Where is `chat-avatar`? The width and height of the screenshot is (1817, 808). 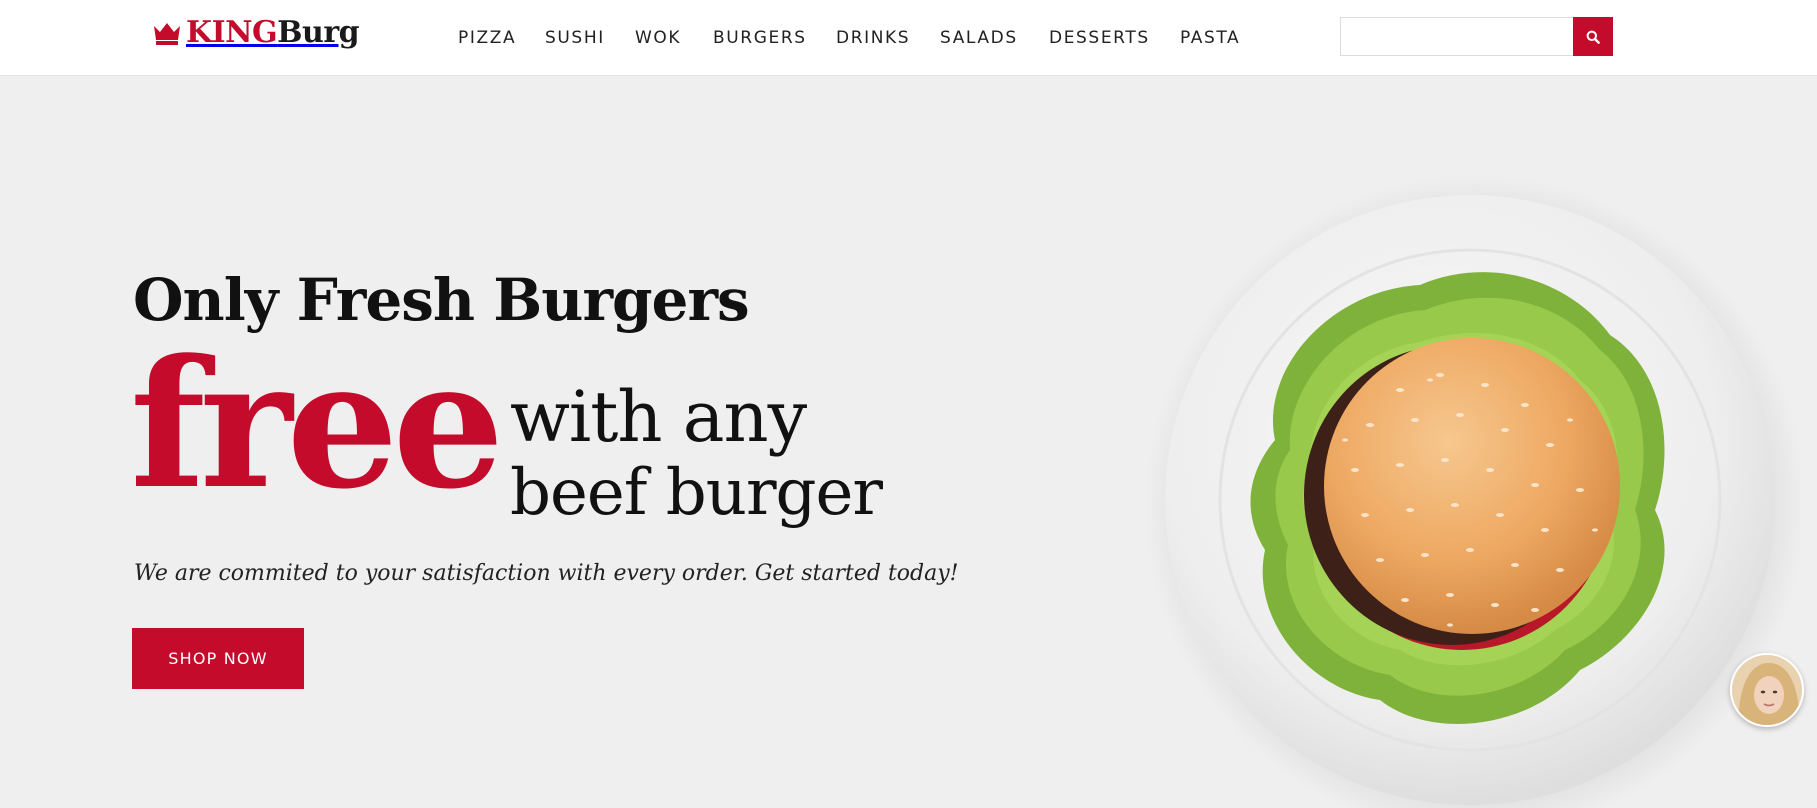 chat-avatar is located at coordinates (1767, 690).